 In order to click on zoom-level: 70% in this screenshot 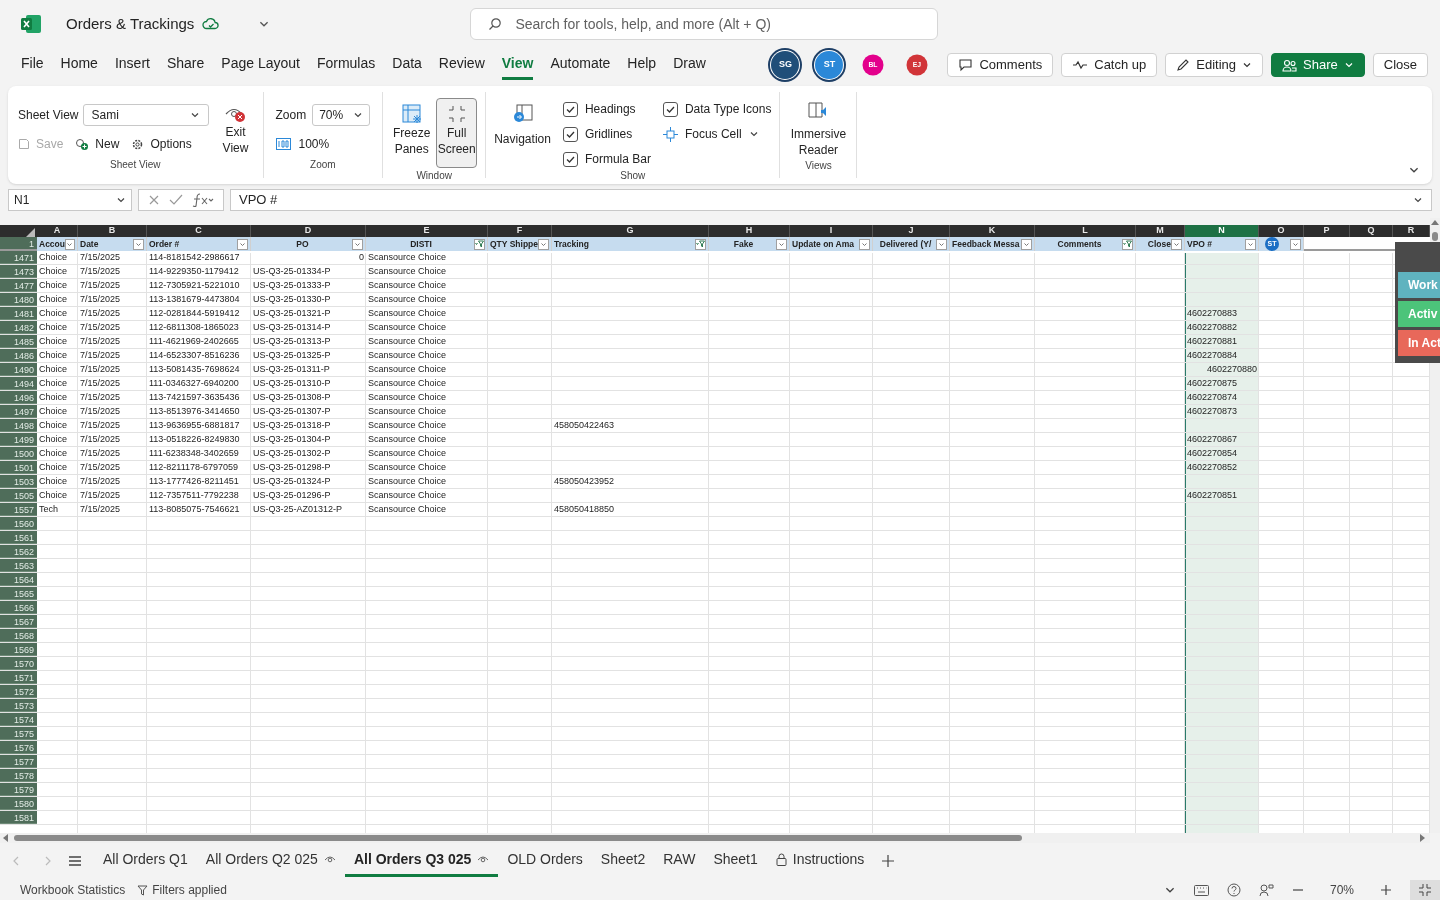, I will do `click(1342, 890)`.